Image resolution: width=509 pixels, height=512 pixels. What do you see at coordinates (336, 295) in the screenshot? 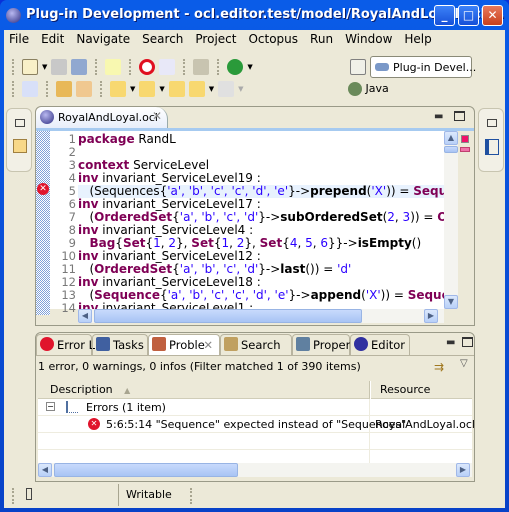
I see `code-token: append` at bounding box center [336, 295].